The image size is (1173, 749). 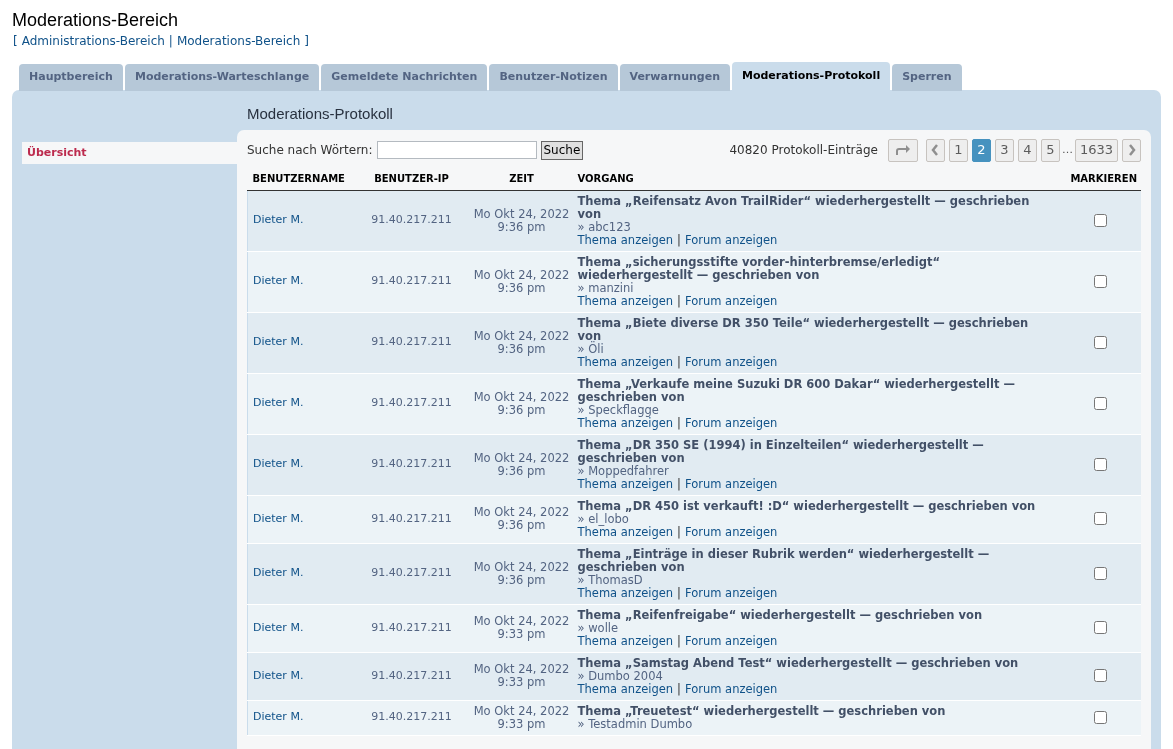 What do you see at coordinates (598, 628) in the screenshot?
I see `author-name: » wolle` at bounding box center [598, 628].